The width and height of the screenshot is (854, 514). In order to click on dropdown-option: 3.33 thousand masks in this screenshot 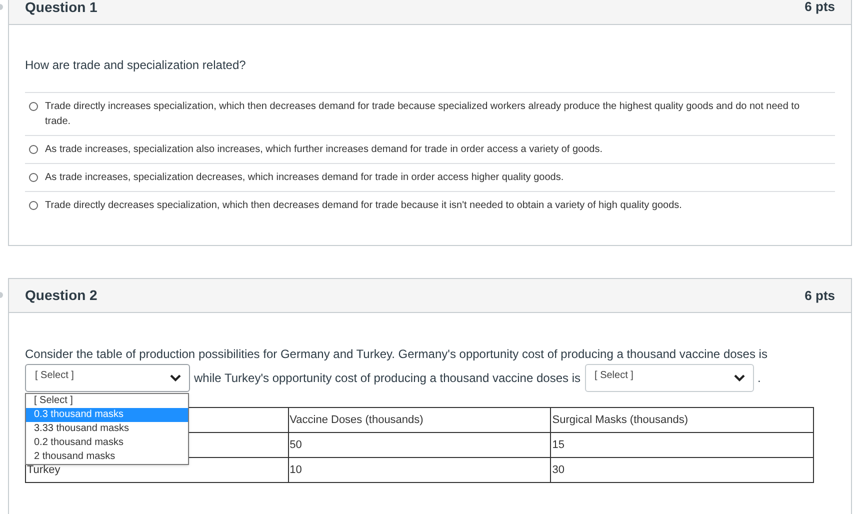, I will do `click(107, 429)`.